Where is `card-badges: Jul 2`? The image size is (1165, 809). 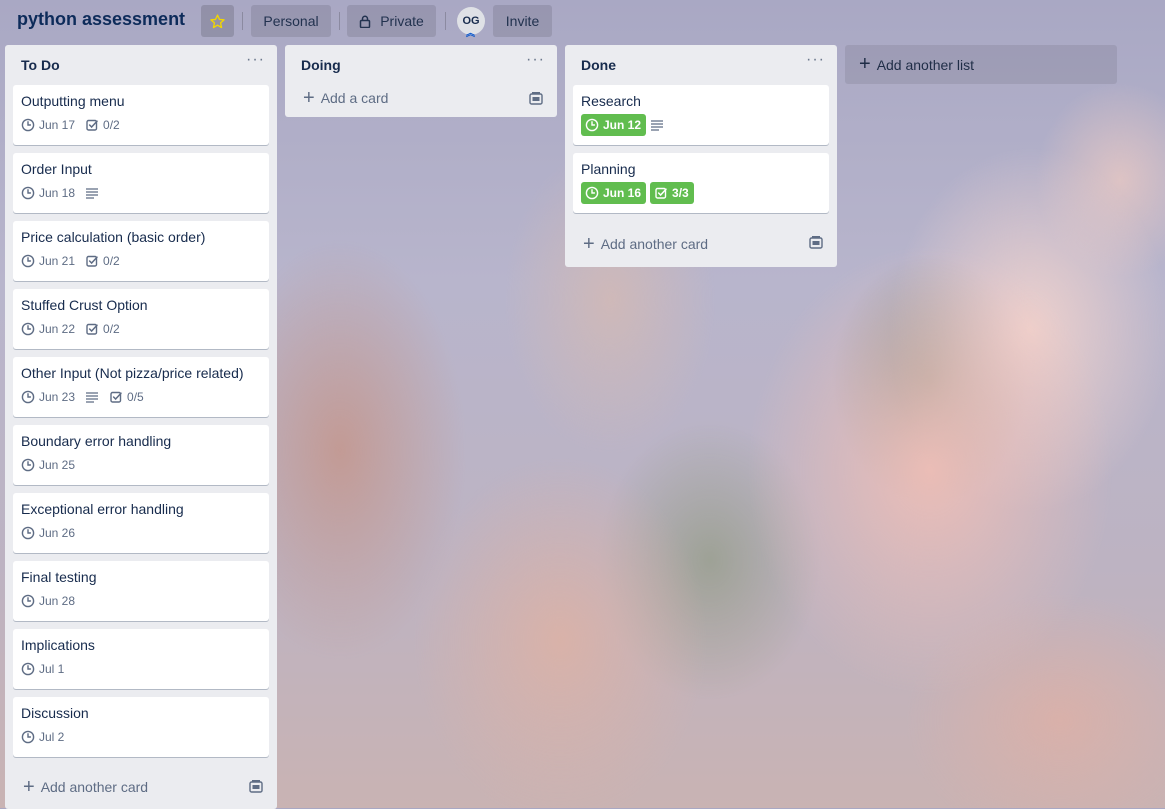
card-badges: Jul 2 is located at coordinates (141, 737).